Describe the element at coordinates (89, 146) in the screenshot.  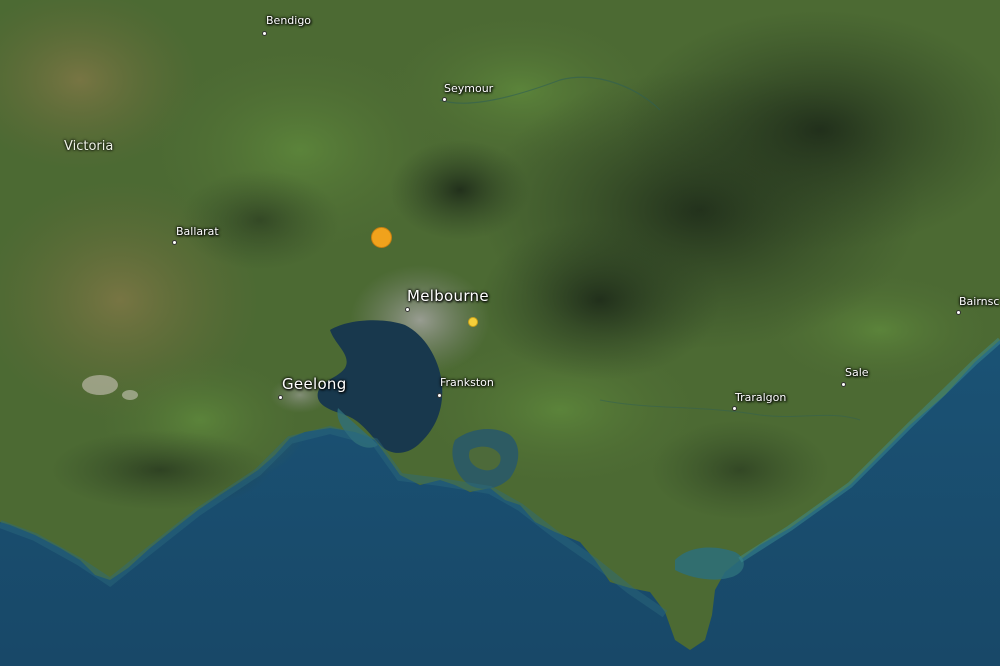
I see `region-label-victoria: Victoria` at that location.